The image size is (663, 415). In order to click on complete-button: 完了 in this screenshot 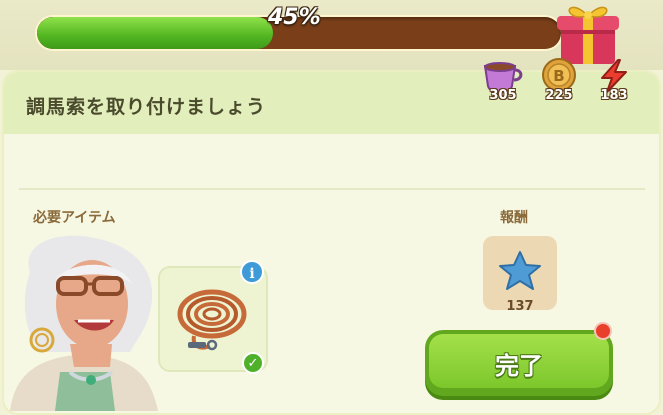, I will do `click(519, 363)`.